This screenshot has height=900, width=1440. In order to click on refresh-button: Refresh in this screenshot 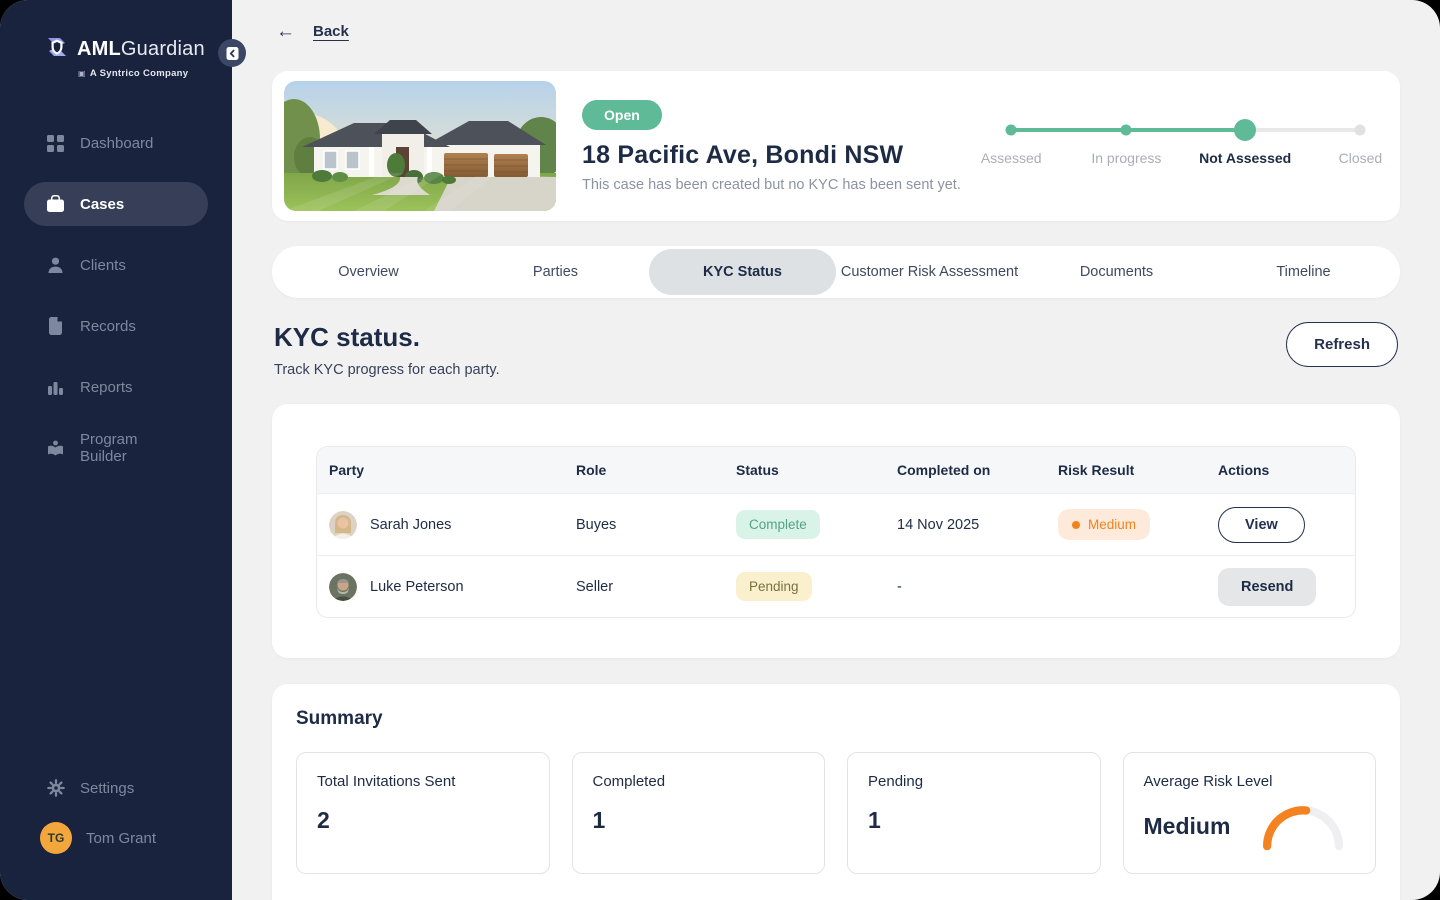, I will do `click(1342, 344)`.